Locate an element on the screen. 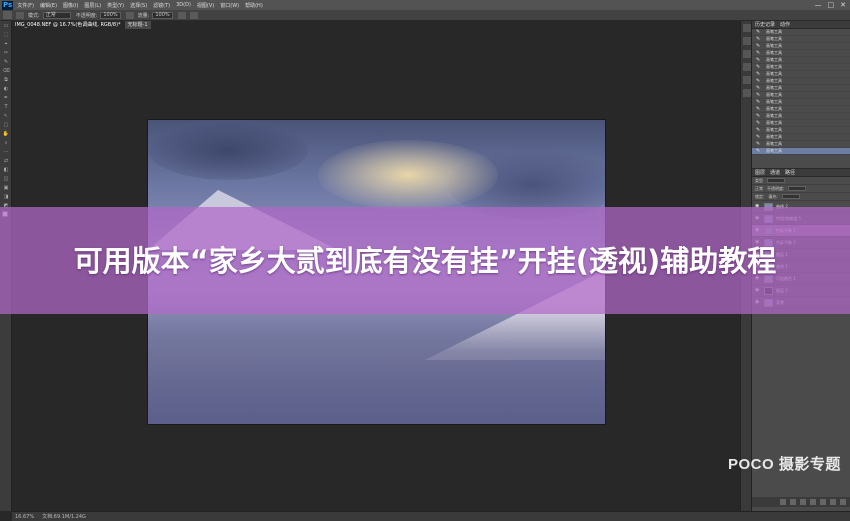 The height and width of the screenshot is (521, 850). fill-field is located at coordinates (790, 196).